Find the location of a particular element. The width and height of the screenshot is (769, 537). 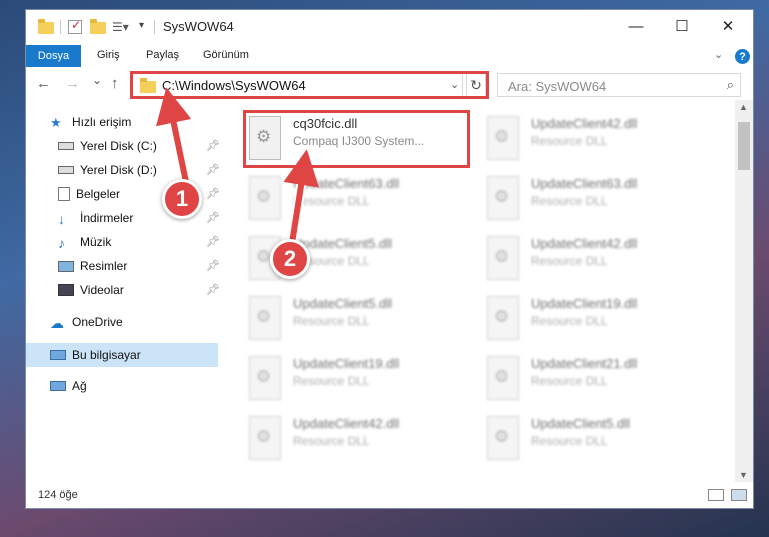

file-highlight is located at coordinates (356, 139).